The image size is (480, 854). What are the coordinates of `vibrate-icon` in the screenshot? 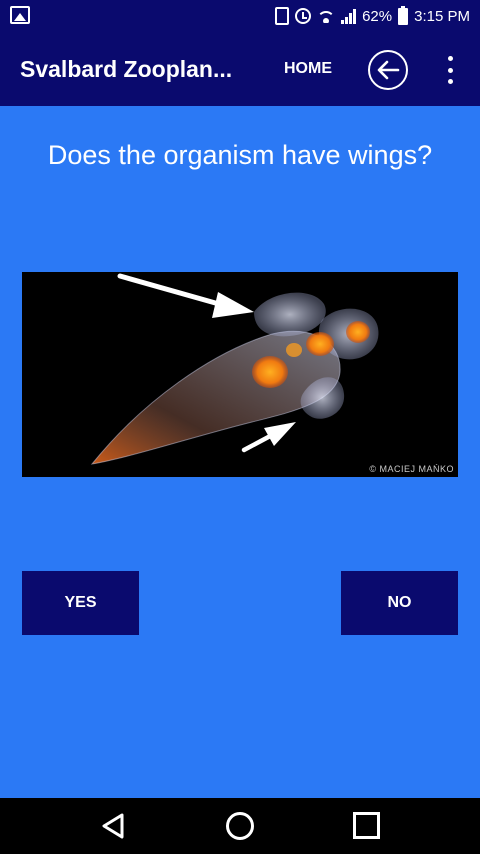 It's located at (282, 16).